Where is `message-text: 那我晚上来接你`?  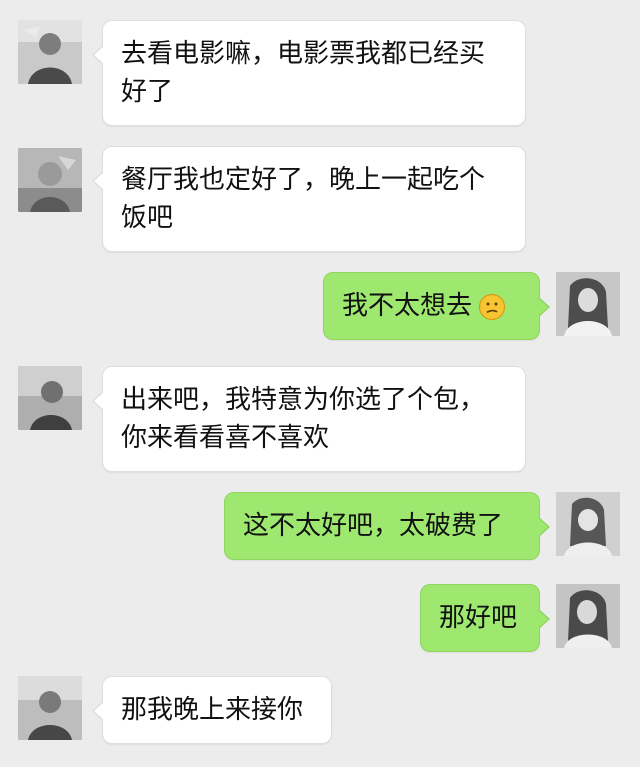
message-text: 那我晚上来接你 is located at coordinates (212, 710).